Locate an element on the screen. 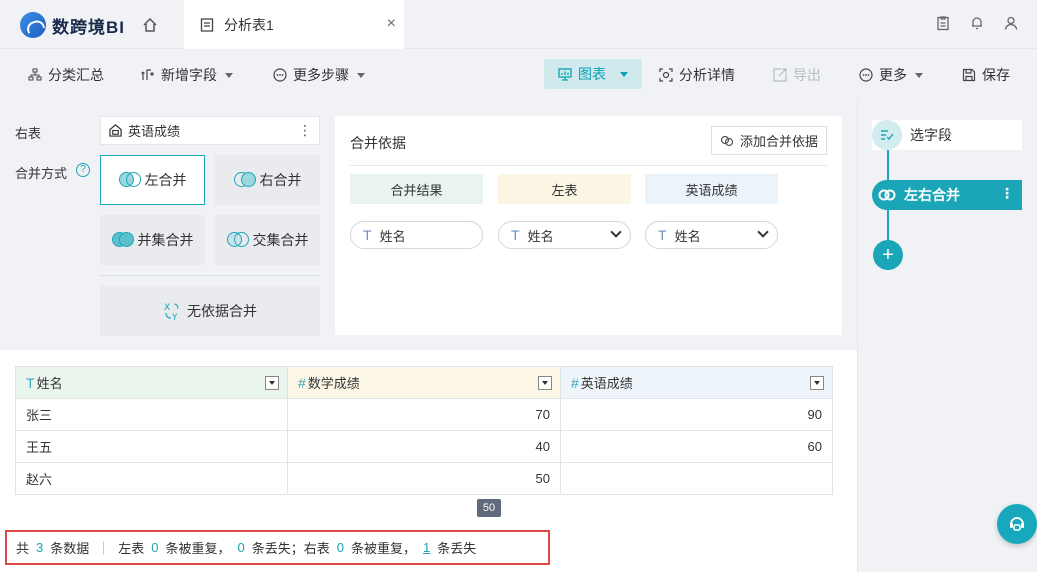  home-icon is located at coordinates (150, 25).